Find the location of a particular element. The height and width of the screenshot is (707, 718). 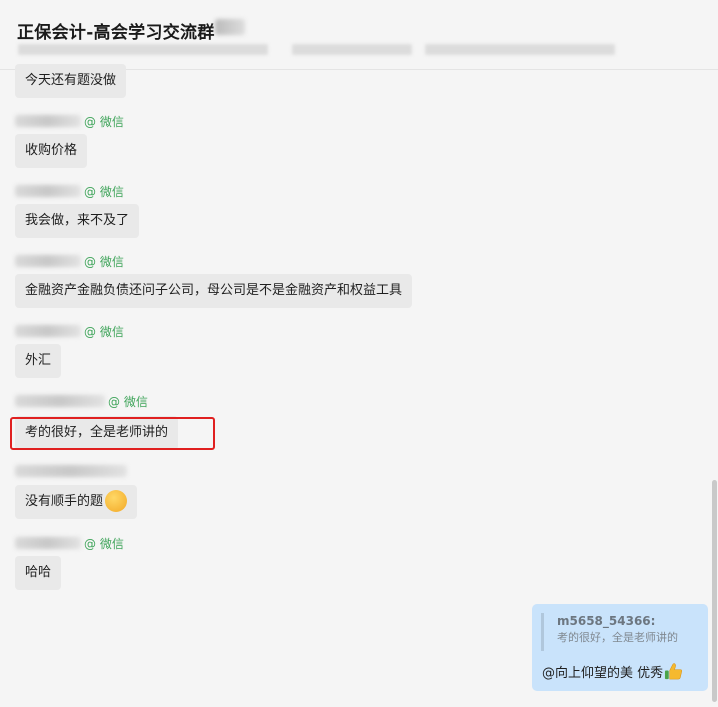

message-bubble: 今天还有题没做 is located at coordinates (71, 81).